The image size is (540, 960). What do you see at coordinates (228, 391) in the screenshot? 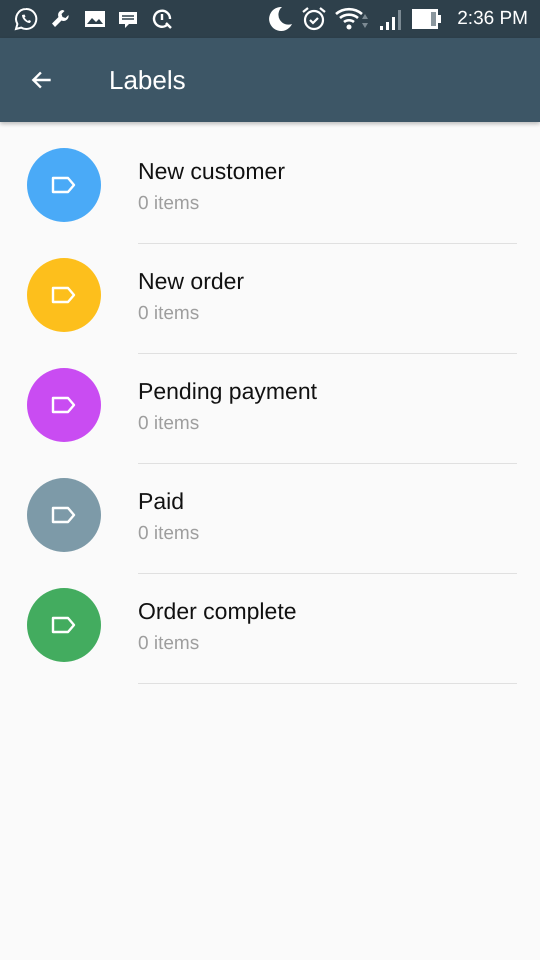
I see `label-name: Pending payment` at bounding box center [228, 391].